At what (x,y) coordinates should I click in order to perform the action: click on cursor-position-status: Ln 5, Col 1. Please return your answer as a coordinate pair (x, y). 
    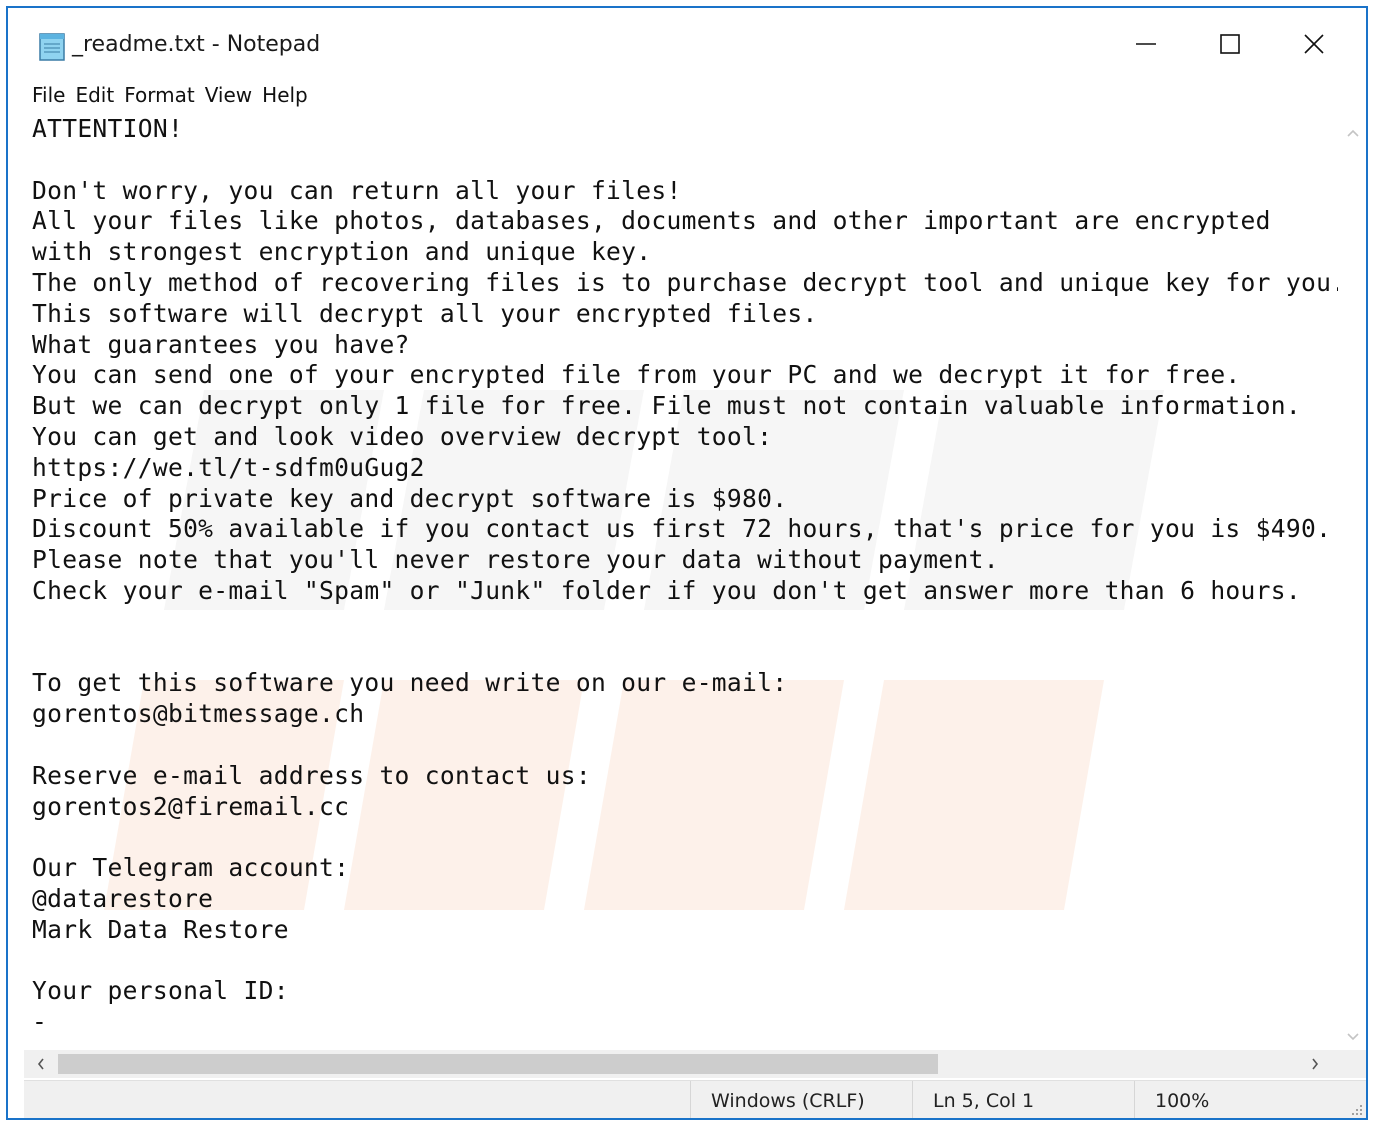
    Looking at the image, I should click on (1023, 1099).